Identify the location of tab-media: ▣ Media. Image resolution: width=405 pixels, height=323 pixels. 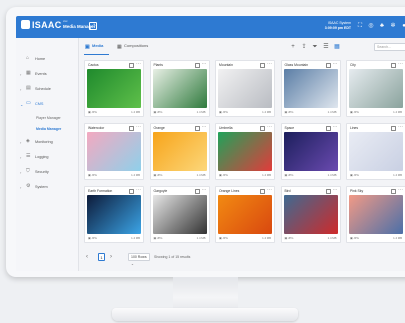
(94, 47).